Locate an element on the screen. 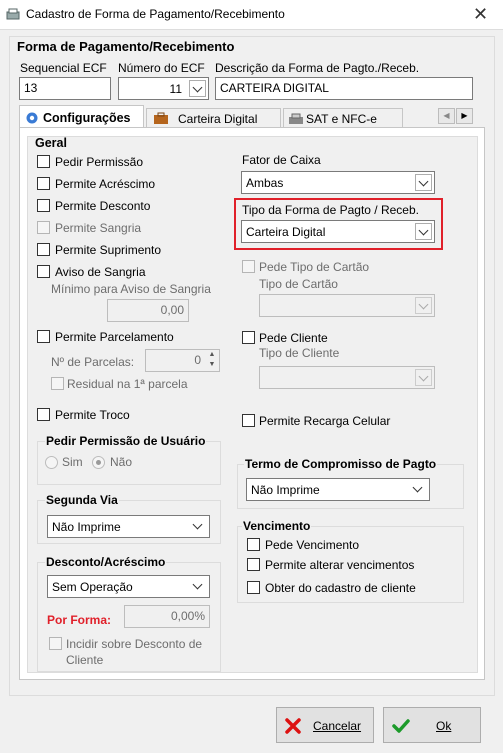  min-sangria-label: Mínimo para Aviso de Sangria is located at coordinates (131, 289).